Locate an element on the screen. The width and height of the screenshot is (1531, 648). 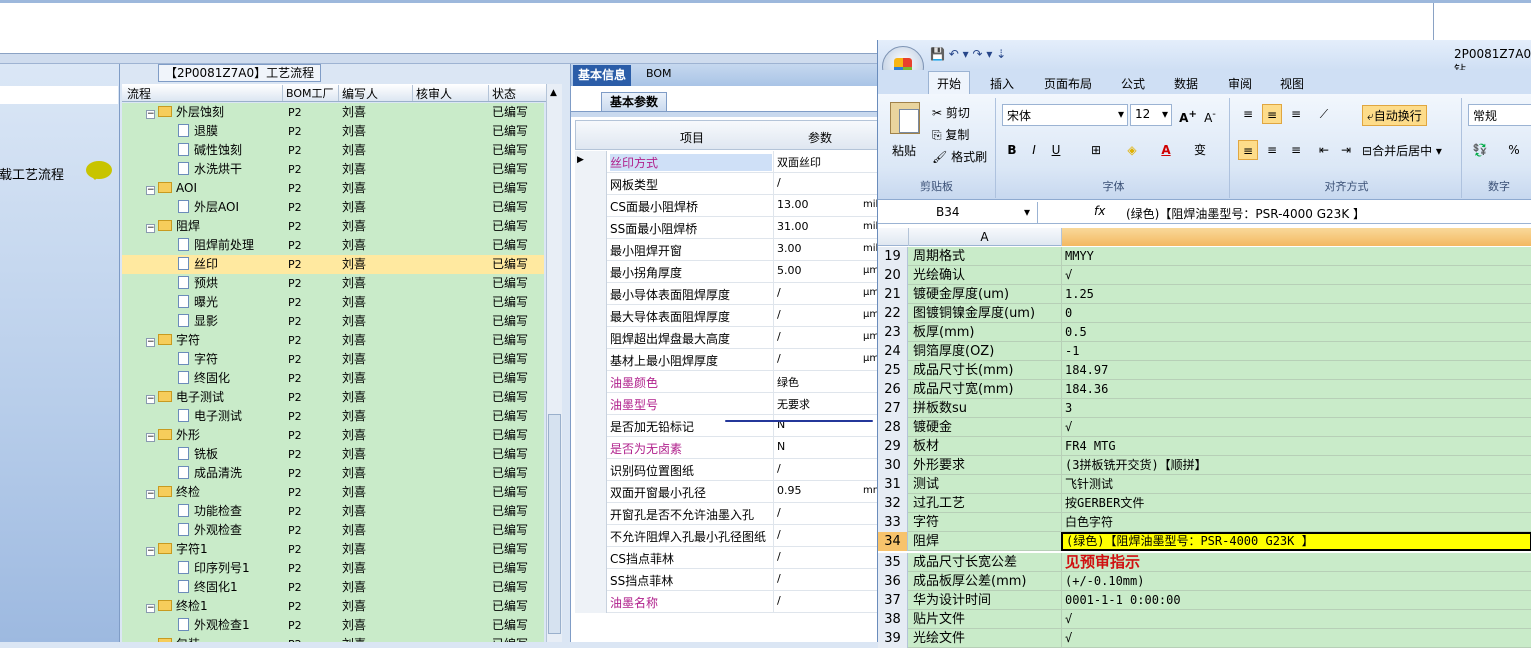
param-value: 13.00 is located at coordinates (817, 206).